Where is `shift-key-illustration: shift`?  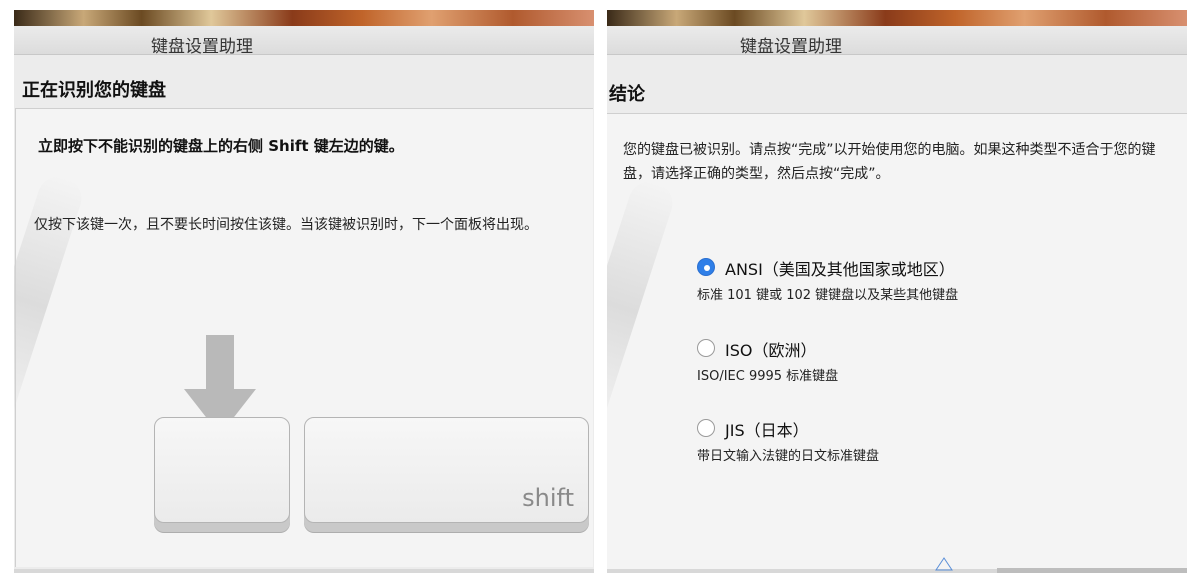
shift-key-illustration: shift is located at coordinates (446, 470).